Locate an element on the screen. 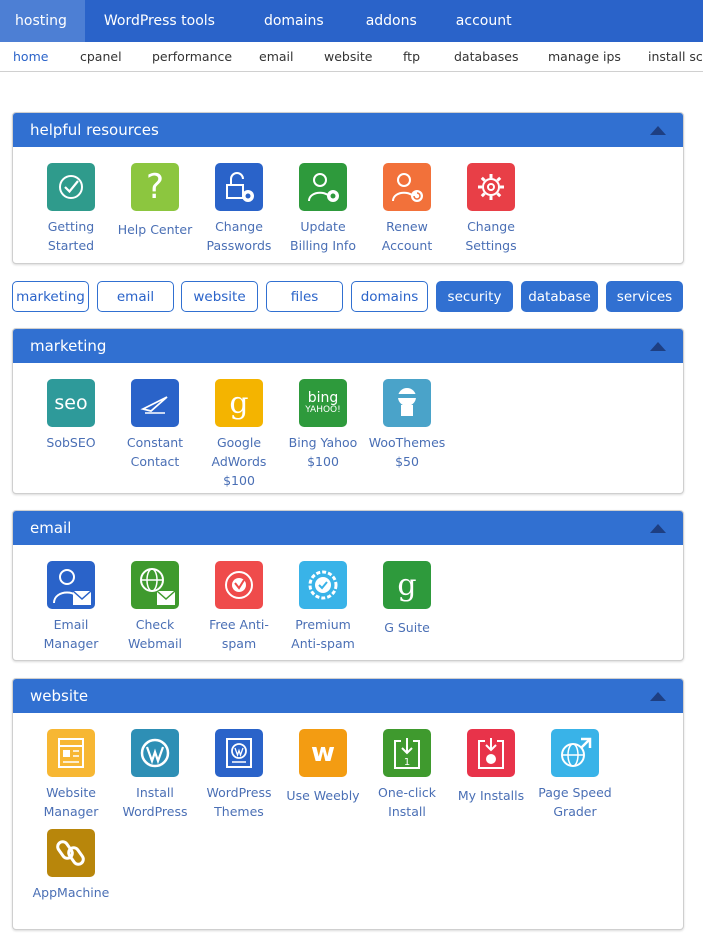 The height and width of the screenshot is (943, 703). use-weebly-item: w Use Weebly is located at coordinates (323, 767).